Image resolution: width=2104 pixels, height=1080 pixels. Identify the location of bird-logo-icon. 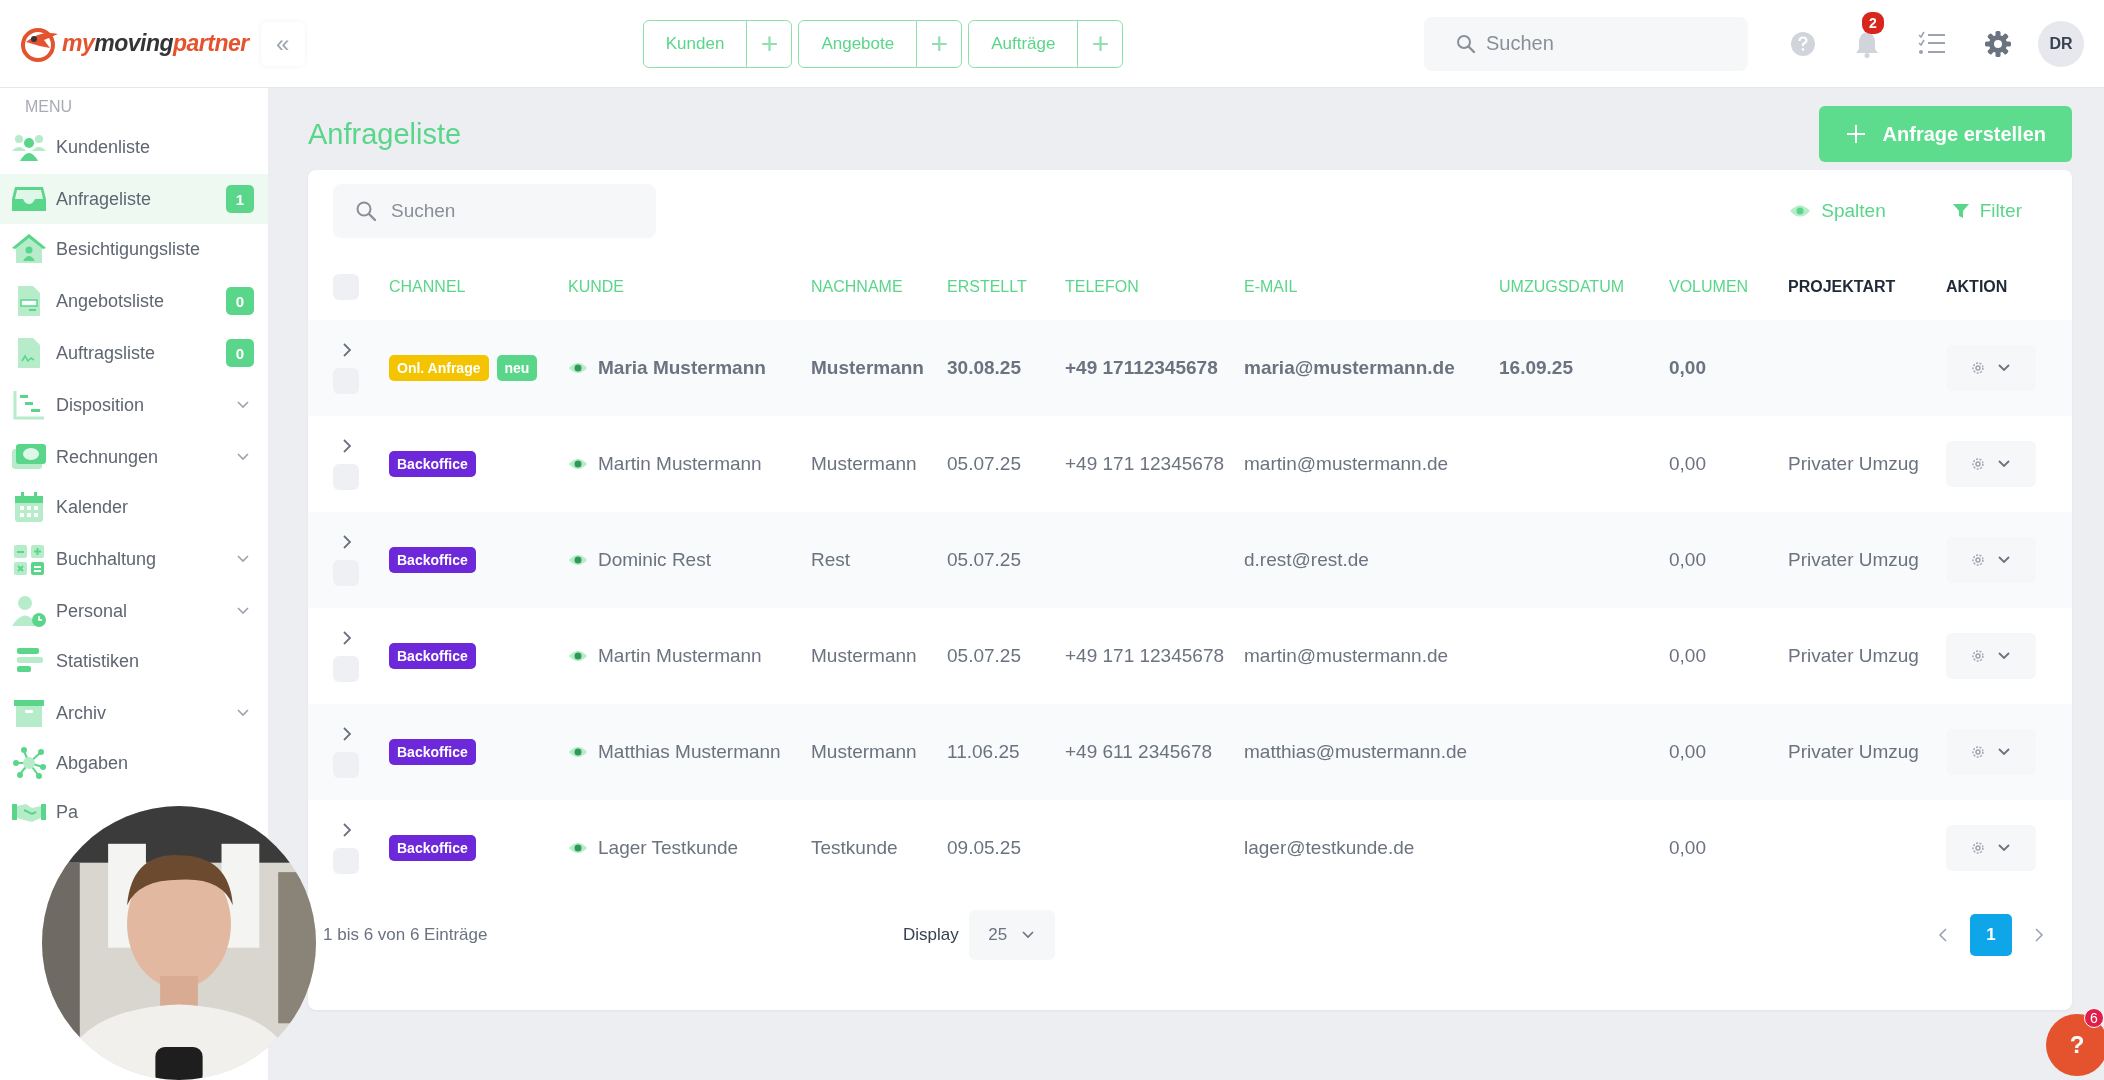
(40, 43).